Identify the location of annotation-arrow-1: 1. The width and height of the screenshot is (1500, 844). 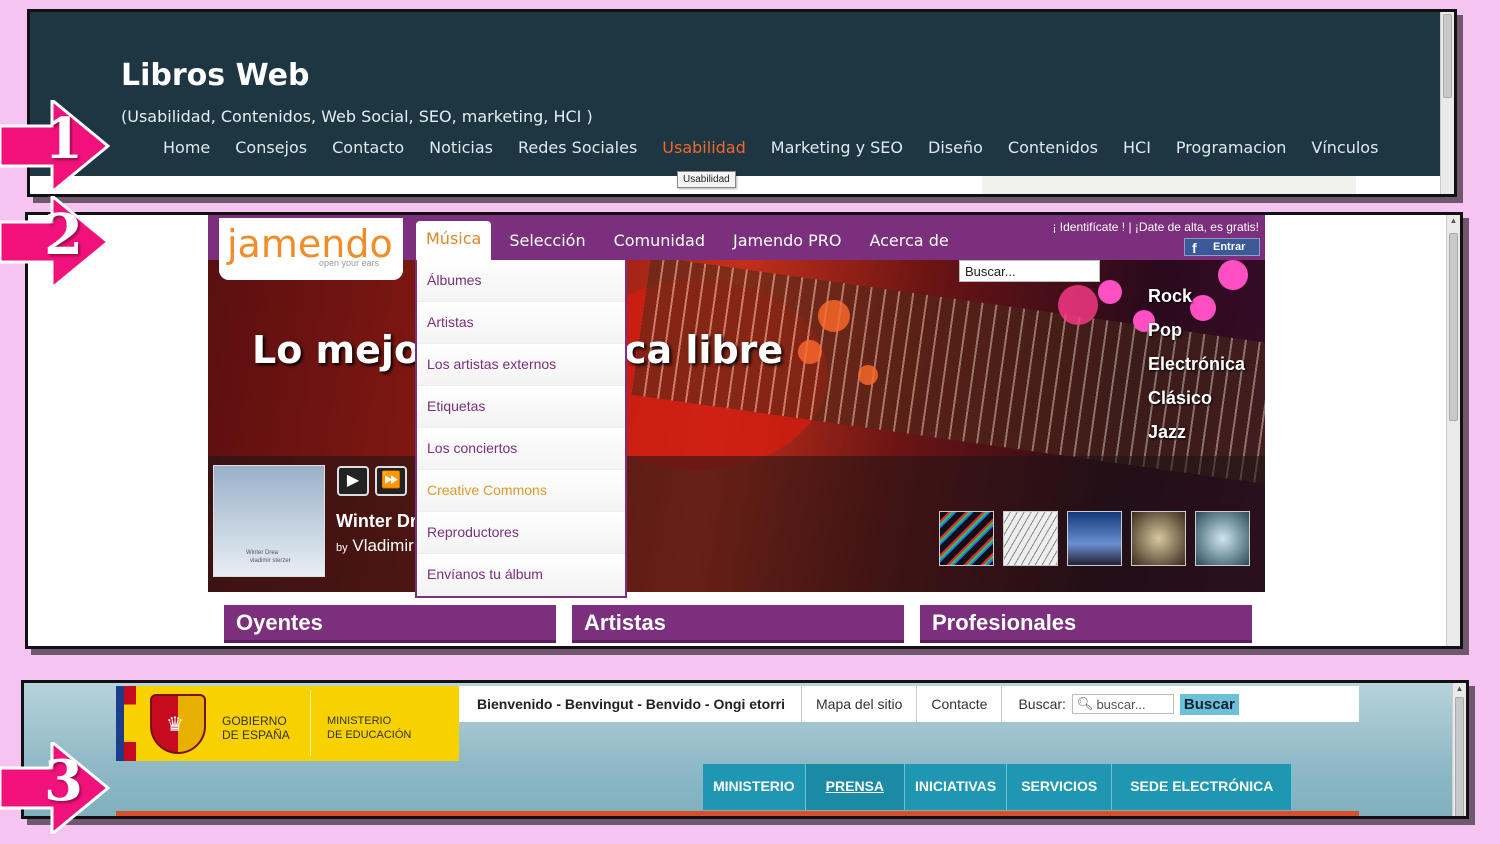
(55, 146).